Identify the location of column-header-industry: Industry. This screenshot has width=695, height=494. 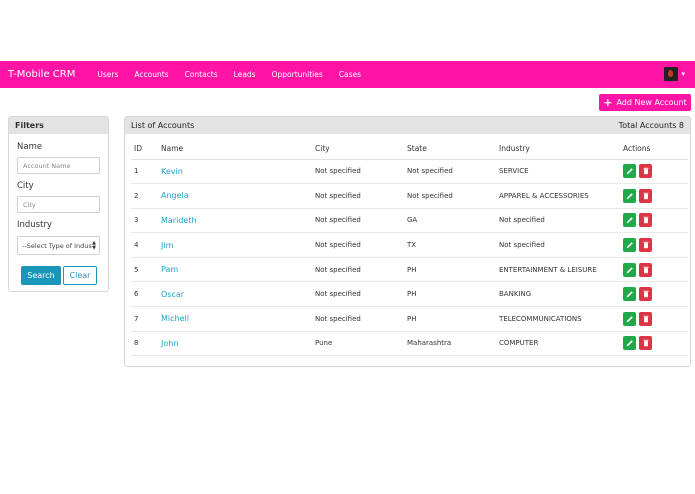
(561, 149).